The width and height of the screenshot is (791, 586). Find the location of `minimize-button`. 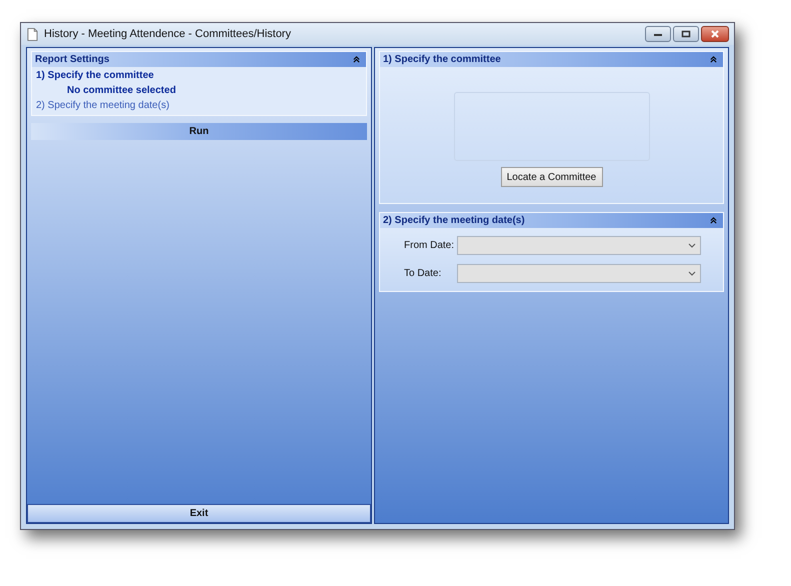

minimize-button is located at coordinates (658, 34).